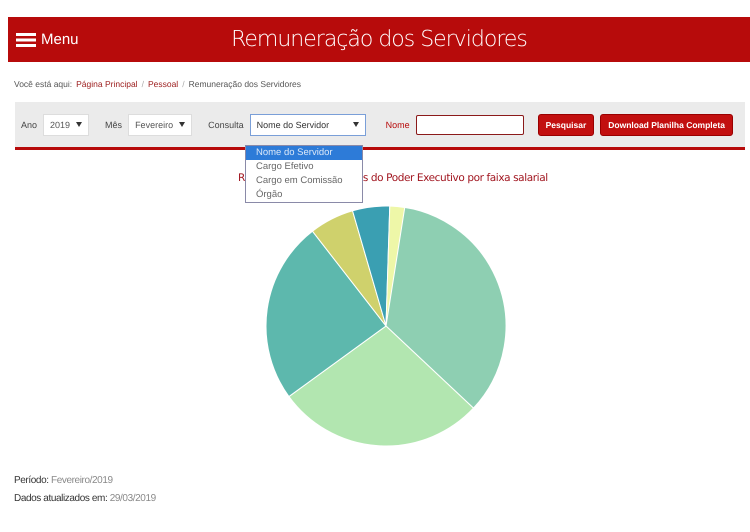  Describe the element at coordinates (566, 125) in the screenshot. I see `search-button: Pesquisar` at that location.